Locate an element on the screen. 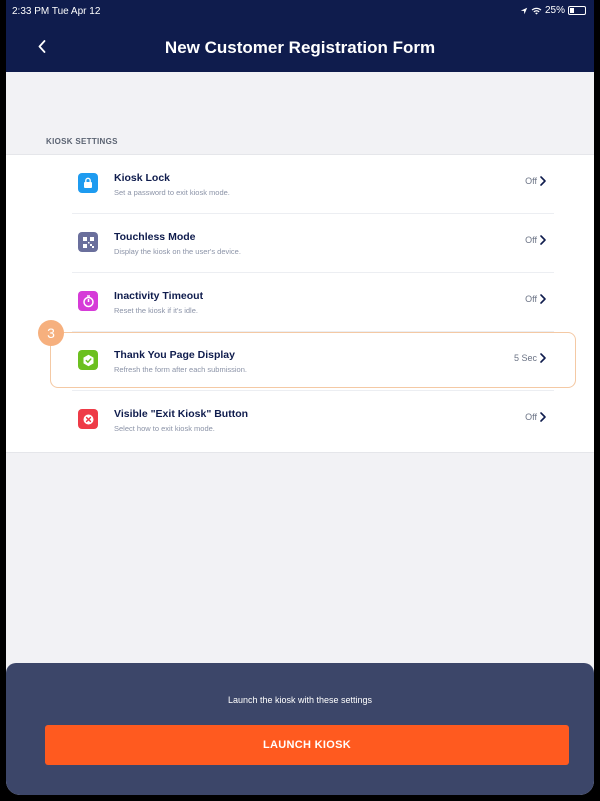 This screenshot has width=600, height=801. battery-icon is located at coordinates (577, 10).